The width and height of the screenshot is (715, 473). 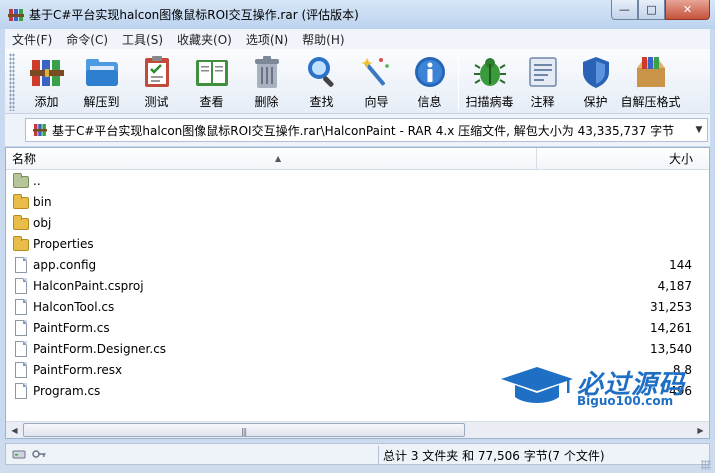 I want to click on view-button: 查看, so click(x=211, y=80).